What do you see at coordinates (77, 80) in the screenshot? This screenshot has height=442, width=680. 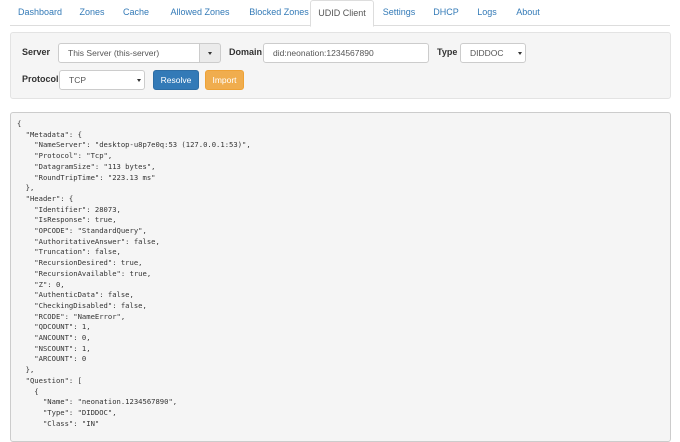 I see `protocol-select-value: TCP` at bounding box center [77, 80].